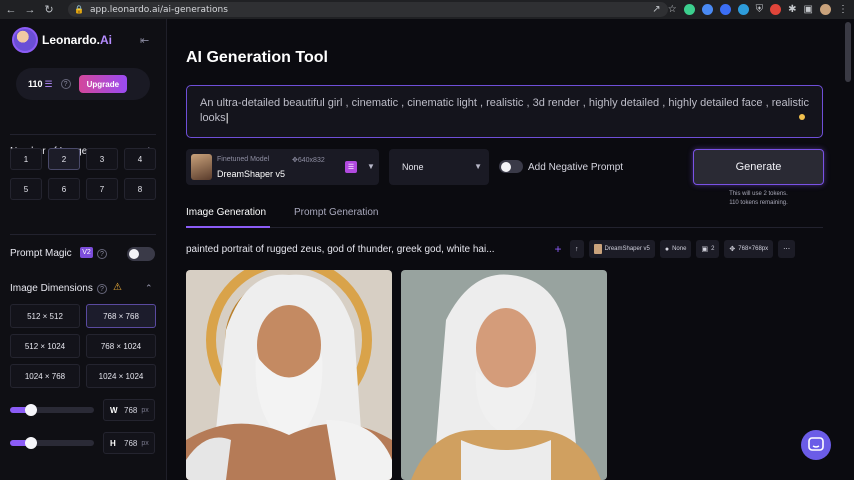 This screenshot has width=854, height=480. What do you see at coordinates (511, 166) in the screenshot?
I see `negative-prompt-toggle` at bounding box center [511, 166].